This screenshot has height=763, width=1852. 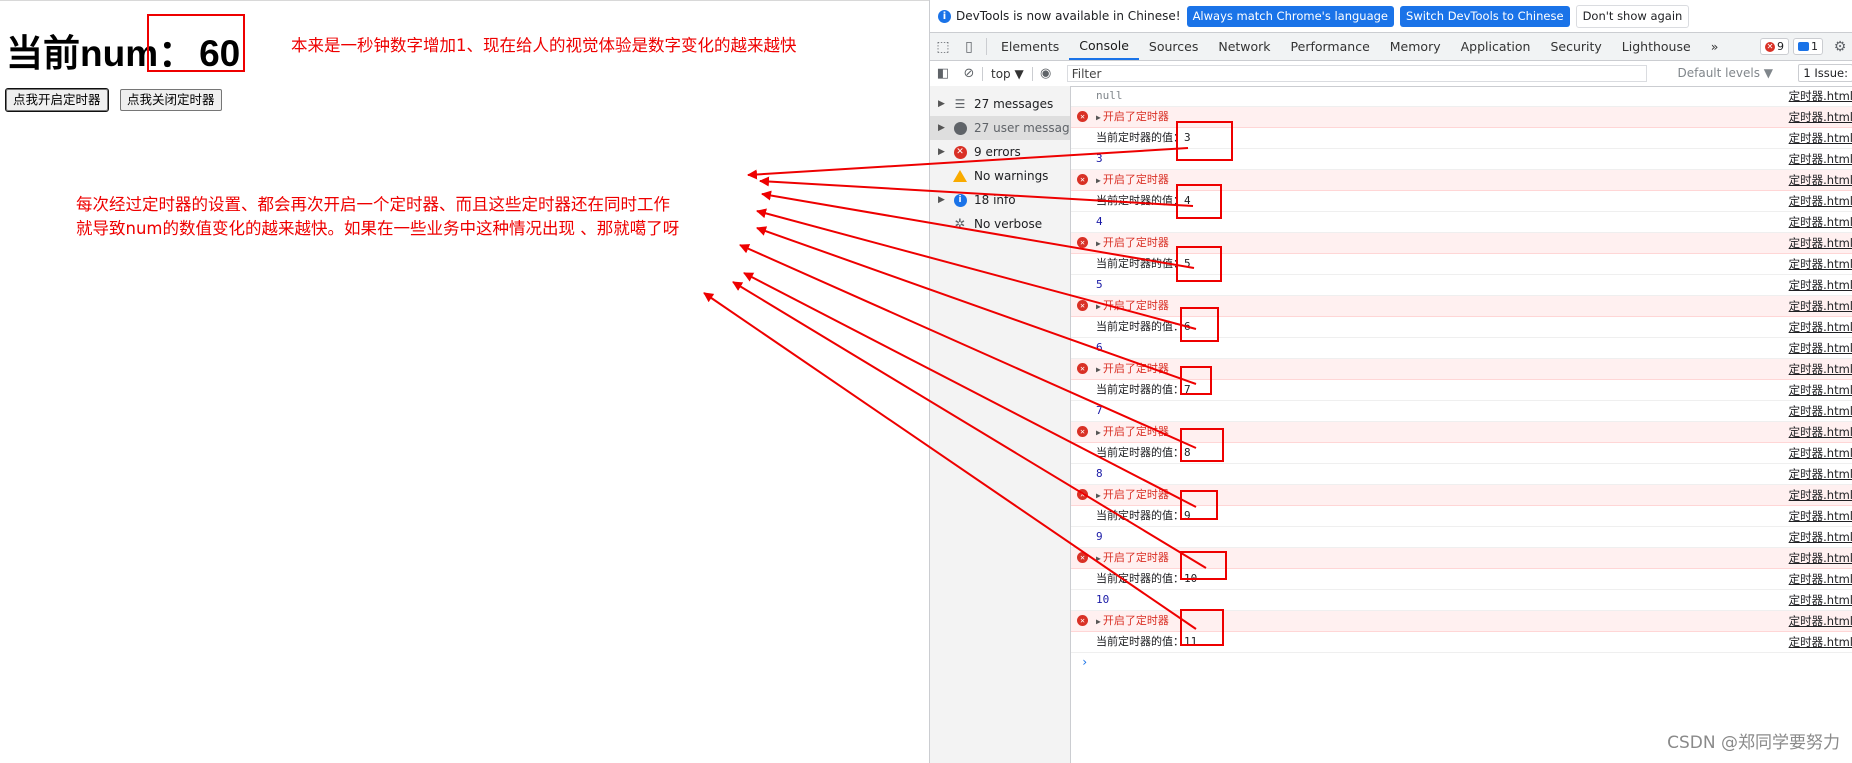 What do you see at coordinates (1099, 221) in the screenshot?
I see `log-value: 4` at bounding box center [1099, 221].